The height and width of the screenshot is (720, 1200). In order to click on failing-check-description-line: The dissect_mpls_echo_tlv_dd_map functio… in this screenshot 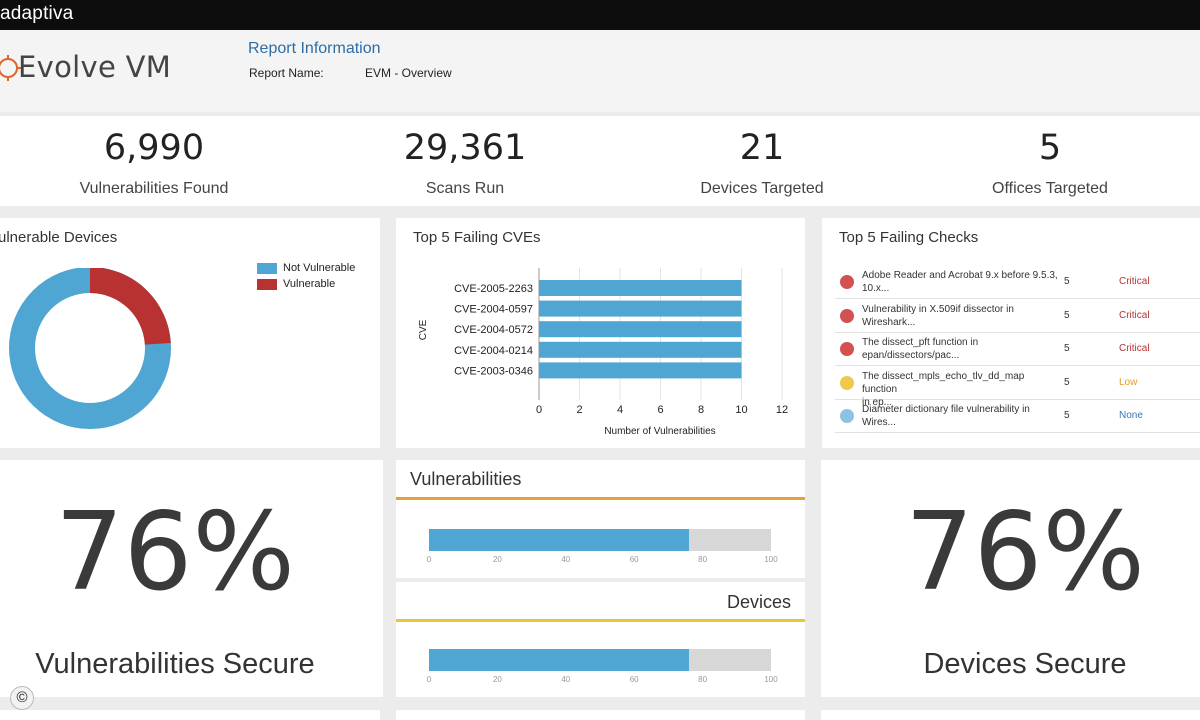, I will do `click(943, 382)`.